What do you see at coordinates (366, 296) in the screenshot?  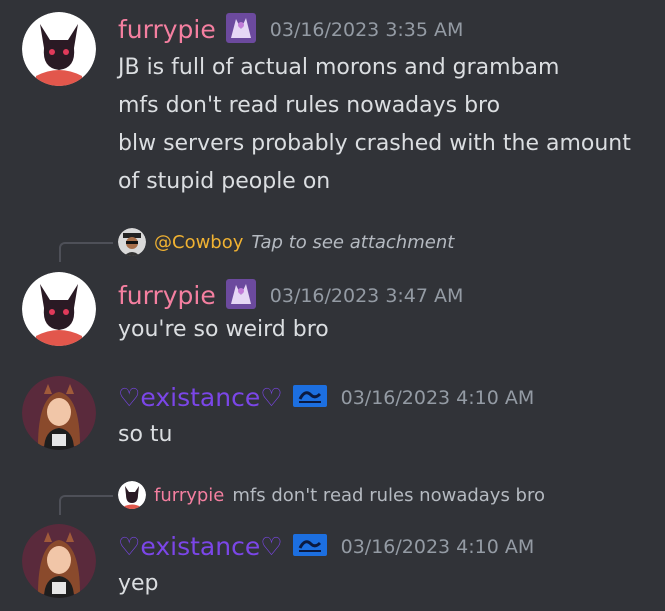 I see `timestamp: 03/16/2023 3:47 AM` at bounding box center [366, 296].